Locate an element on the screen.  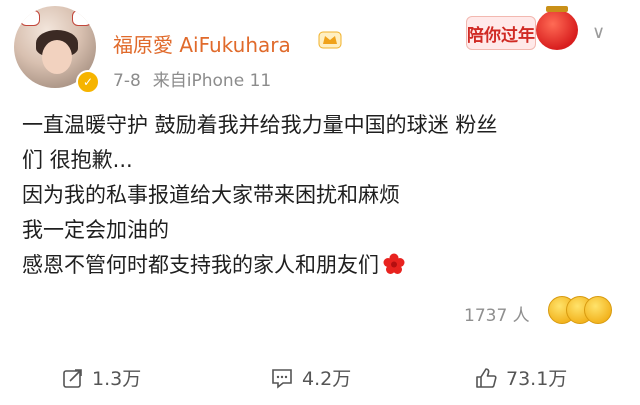
username: 福原愛 AiFukuhara is located at coordinates (202, 43).